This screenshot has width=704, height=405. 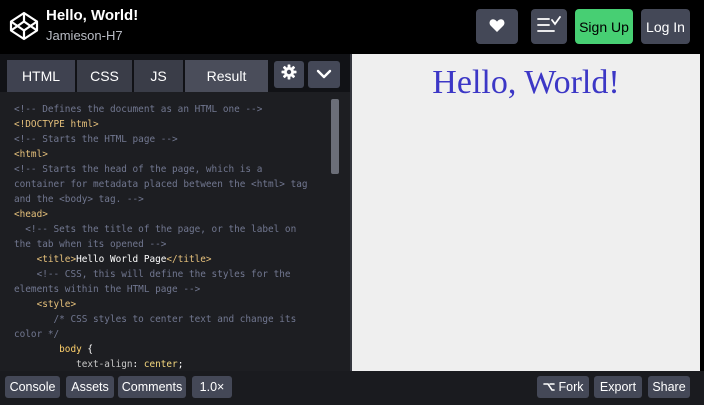 I want to click on add-to-collection-icon, so click(x=549, y=26).